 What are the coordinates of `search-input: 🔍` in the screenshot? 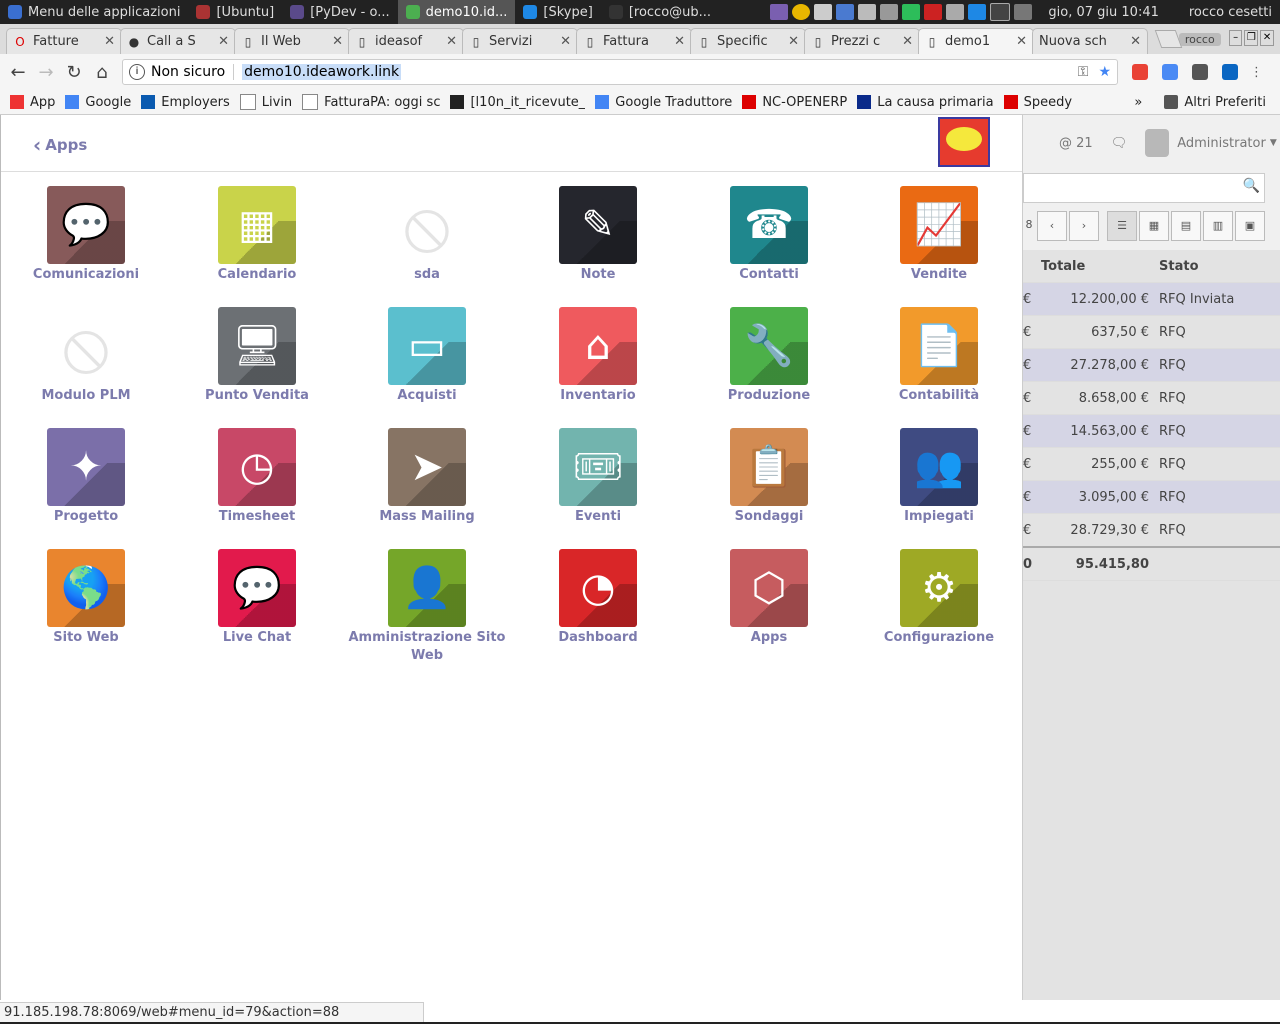 It's located at (1144, 188).